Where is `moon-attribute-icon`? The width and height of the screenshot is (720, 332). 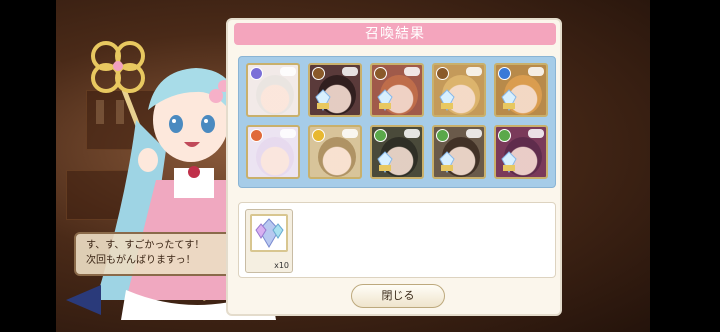
moon-attribute-icon is located at coordinates (256, 73).